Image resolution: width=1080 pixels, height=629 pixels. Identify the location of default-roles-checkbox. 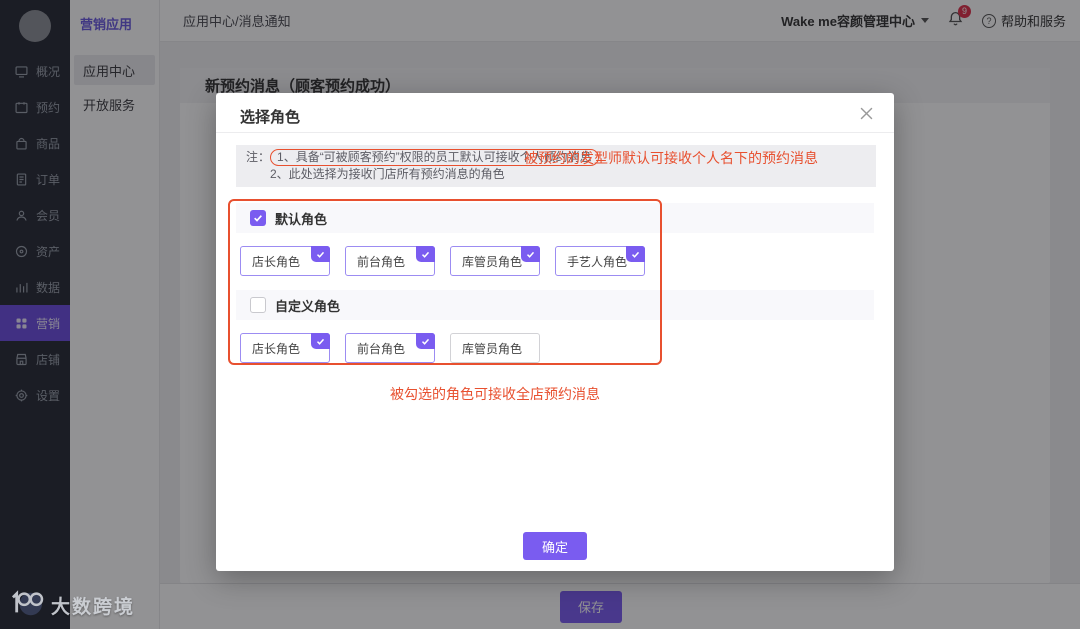
(258, 218).